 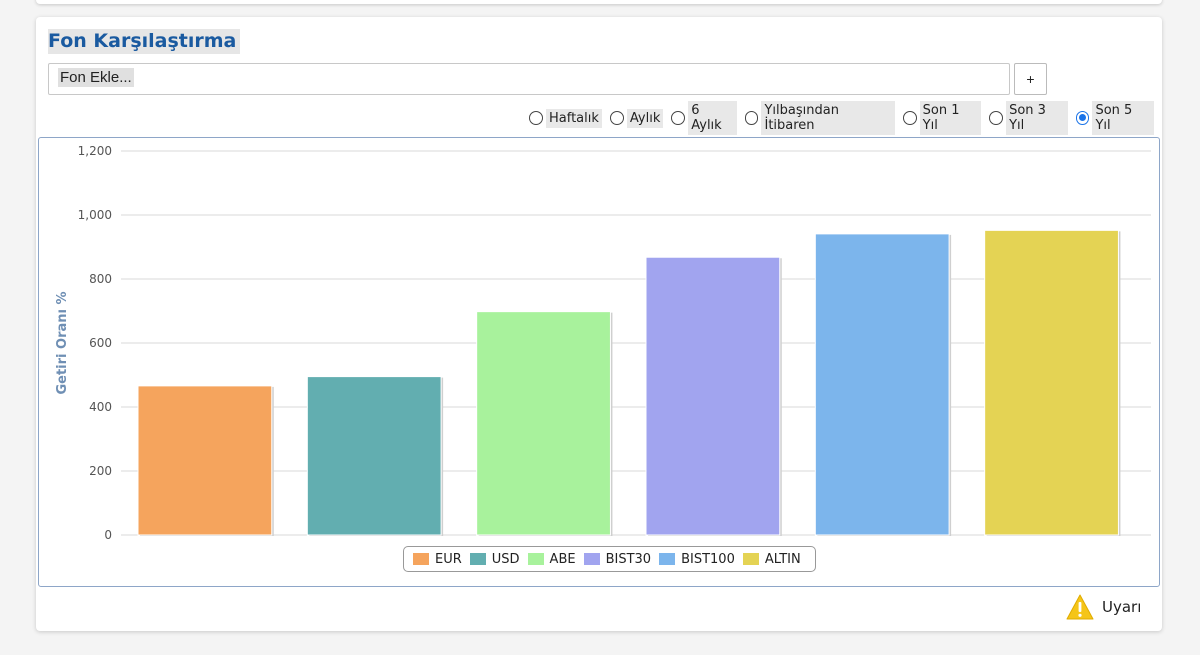 What do you see at coordinates (543, 423) in the screenshot?
I see `bar-abe` at bounding box center [543, 423].